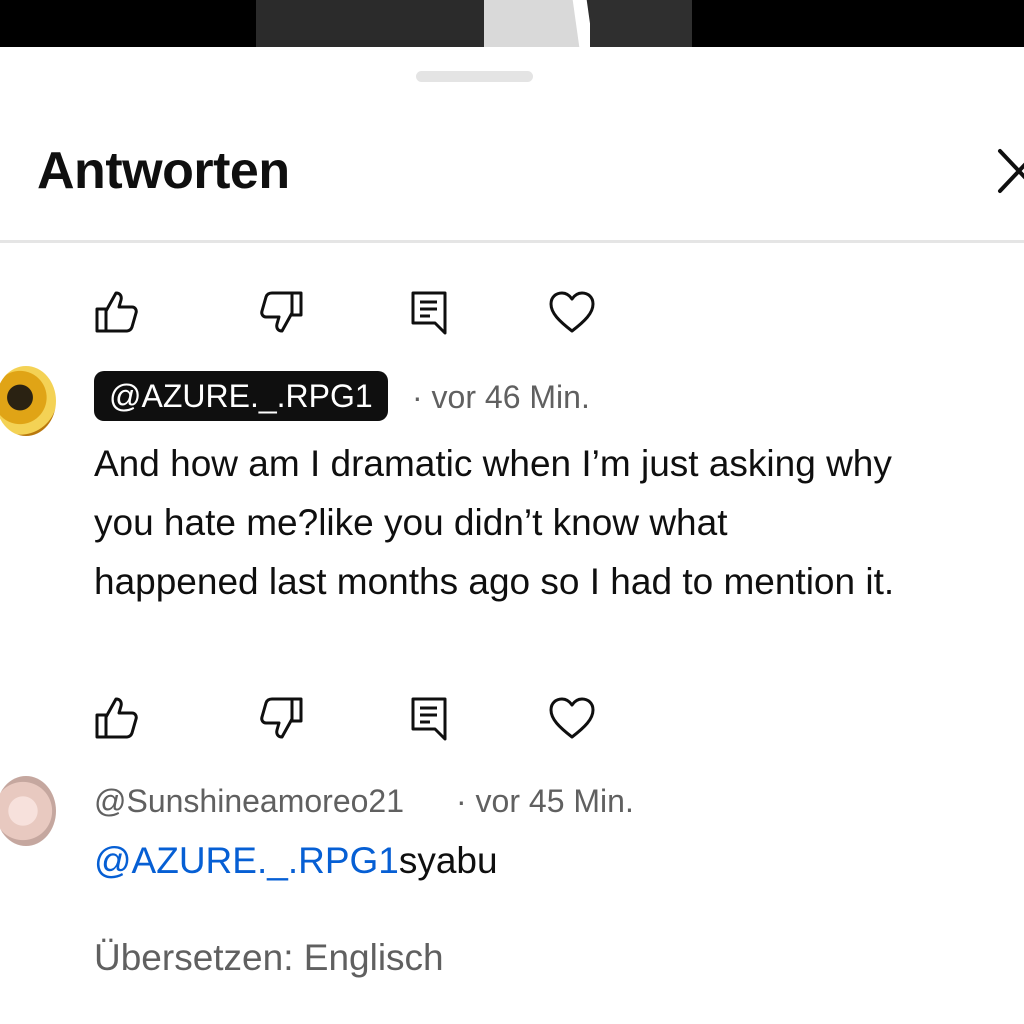  I want to click on comment-time-text: vor 45 Min., so click(554, 801).